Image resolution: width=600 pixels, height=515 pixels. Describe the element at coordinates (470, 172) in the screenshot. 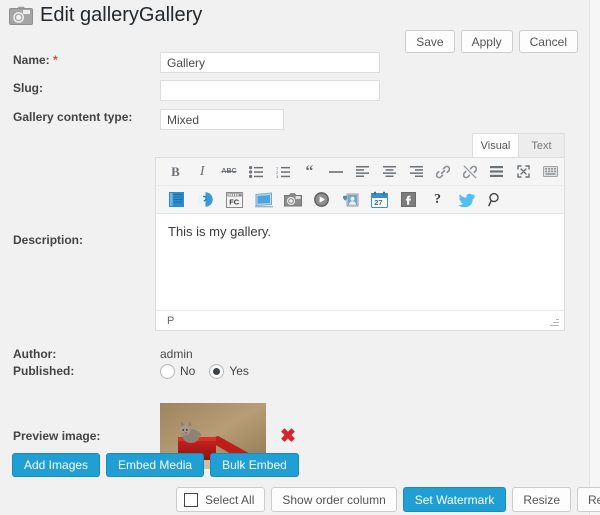

I see `unlink-icon` at that location.